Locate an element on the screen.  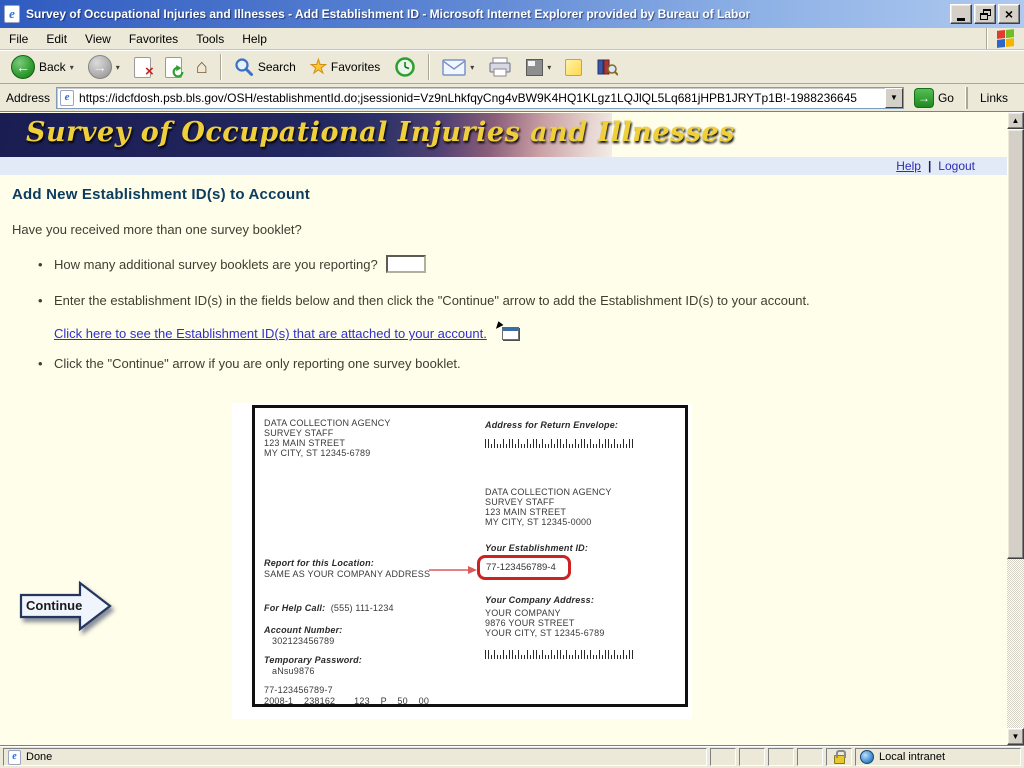
booklets-count-input is located at coordinates (405, 264).